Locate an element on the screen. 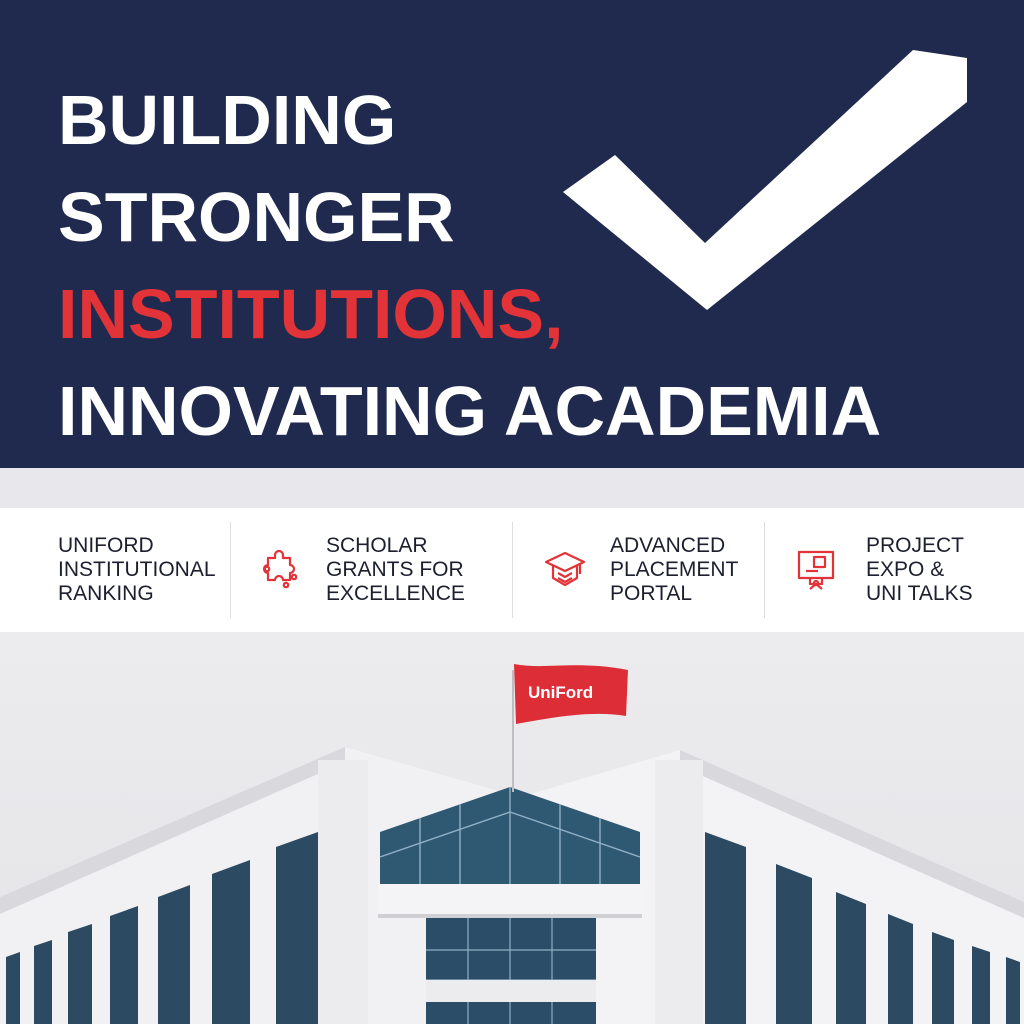  feature-label: ADVANCED PLACEMENT PORTAL is located at coordinates (674, 569).